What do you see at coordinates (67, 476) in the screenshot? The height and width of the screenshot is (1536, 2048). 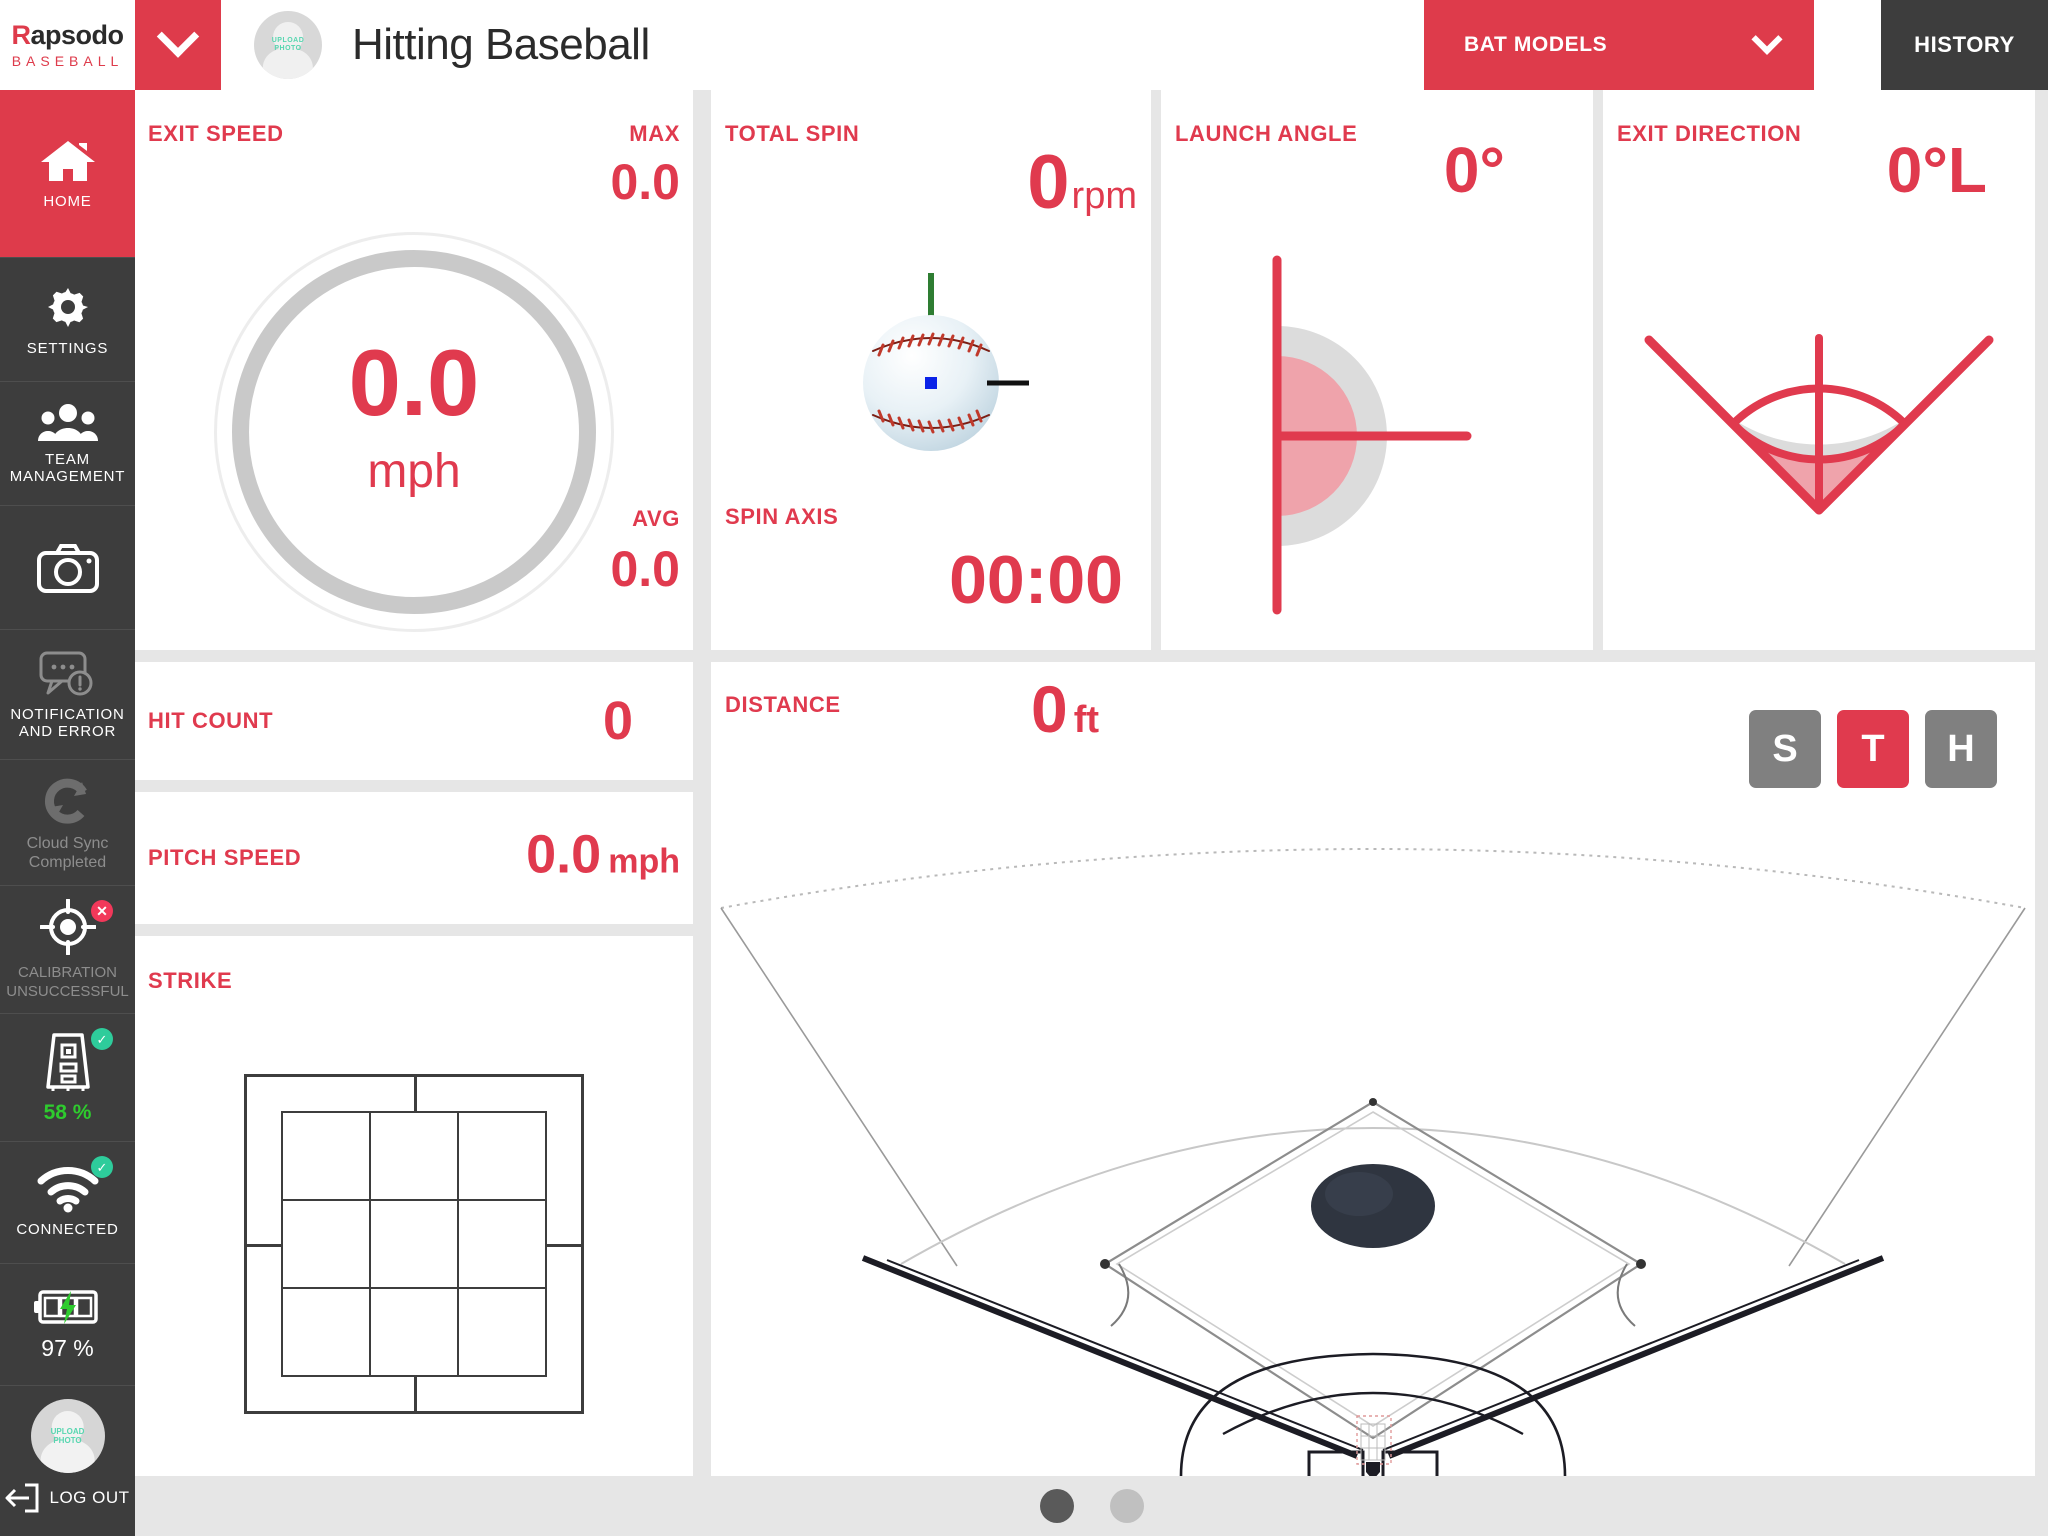 I see `sidebar-item-label-line2: MANAGEMENT` at bounding box center [67, 476].